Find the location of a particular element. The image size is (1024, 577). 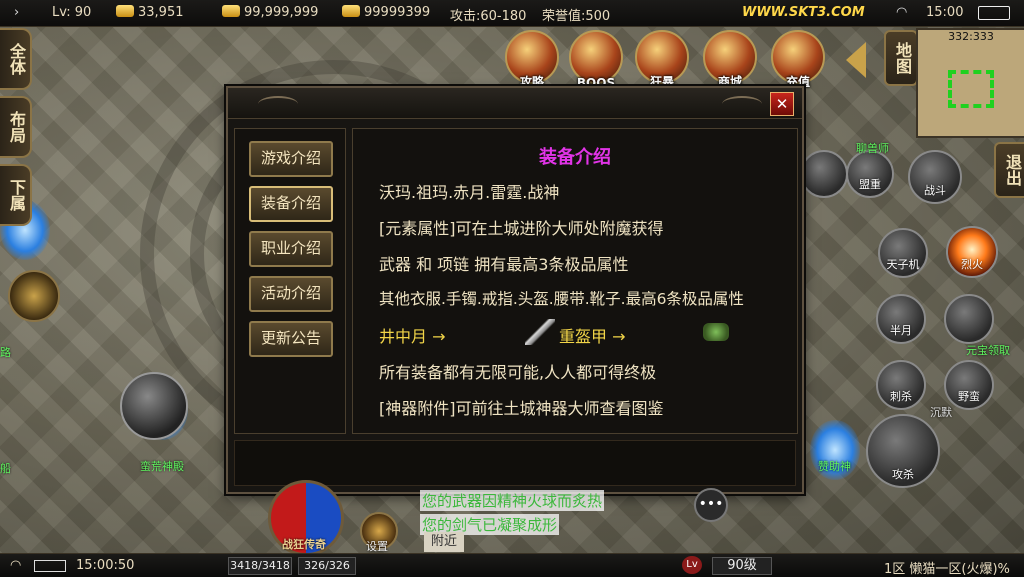

btn-subordinates: 下属 is located at coordinates (16, 195).